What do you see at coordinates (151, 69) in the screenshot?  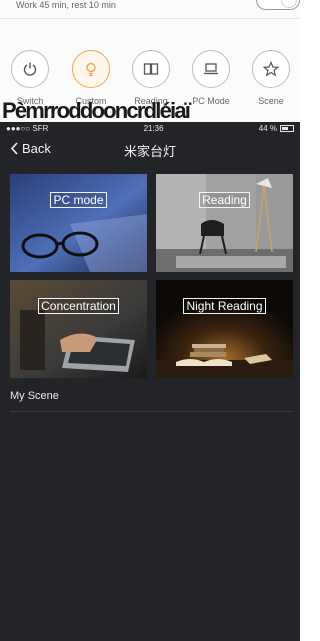 I see `book-icon` at bounding box center [151, 69].